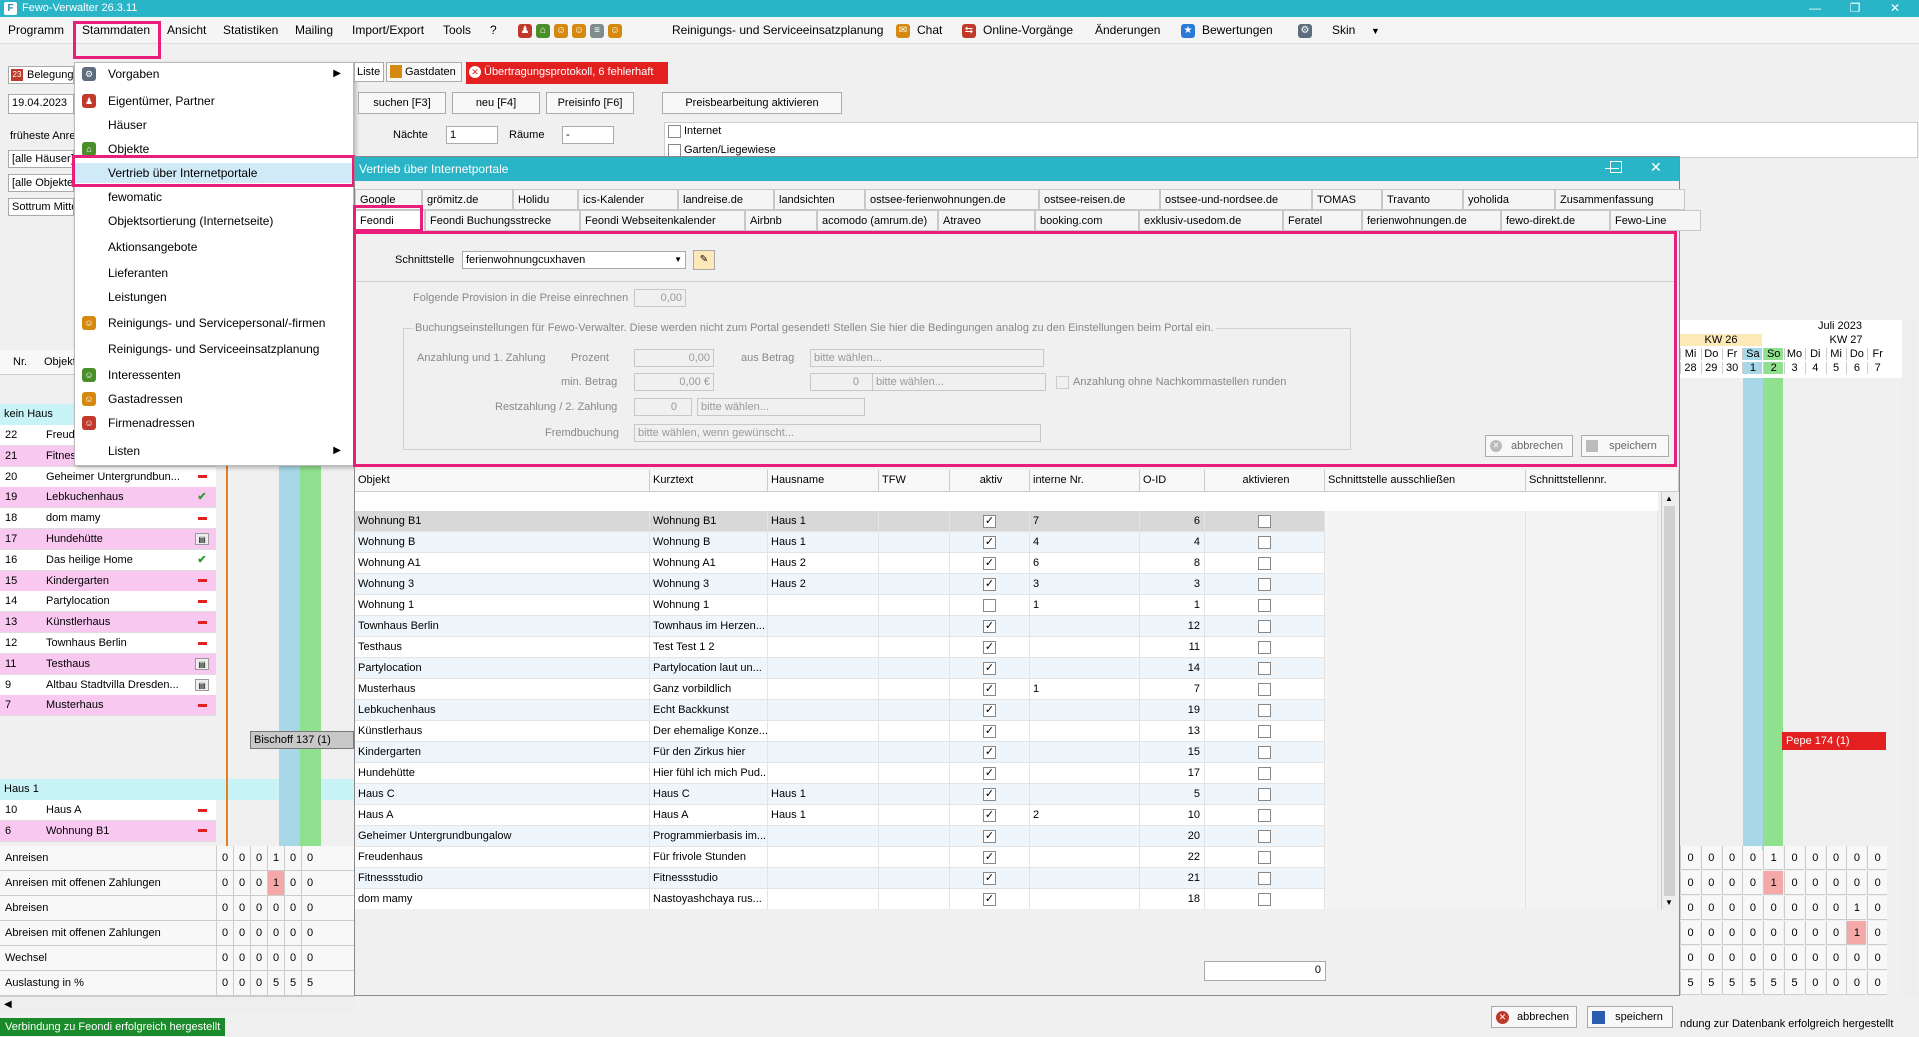 The image size is (1919, 1037). I want to click on menu-import-export: Import/Export, so click(388, 30).